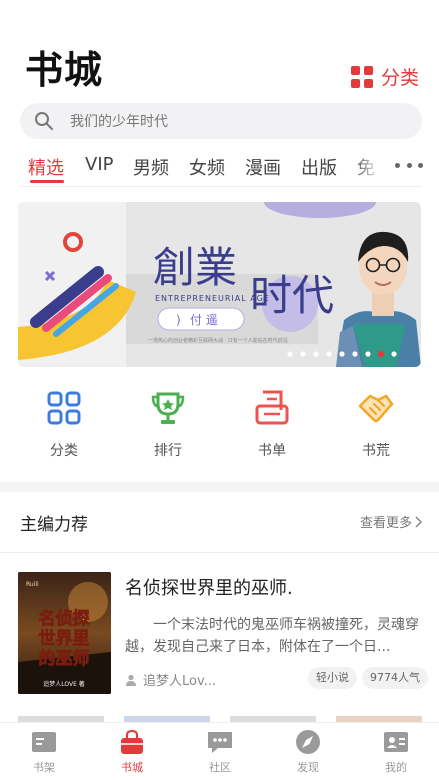 The height and width of the screenshot is (780, 439). What do you see at coordinates (209, 588) in the screenshot?
I see `book-title: 名侦探世界里的巫师.` at bounding box center [209, 588].